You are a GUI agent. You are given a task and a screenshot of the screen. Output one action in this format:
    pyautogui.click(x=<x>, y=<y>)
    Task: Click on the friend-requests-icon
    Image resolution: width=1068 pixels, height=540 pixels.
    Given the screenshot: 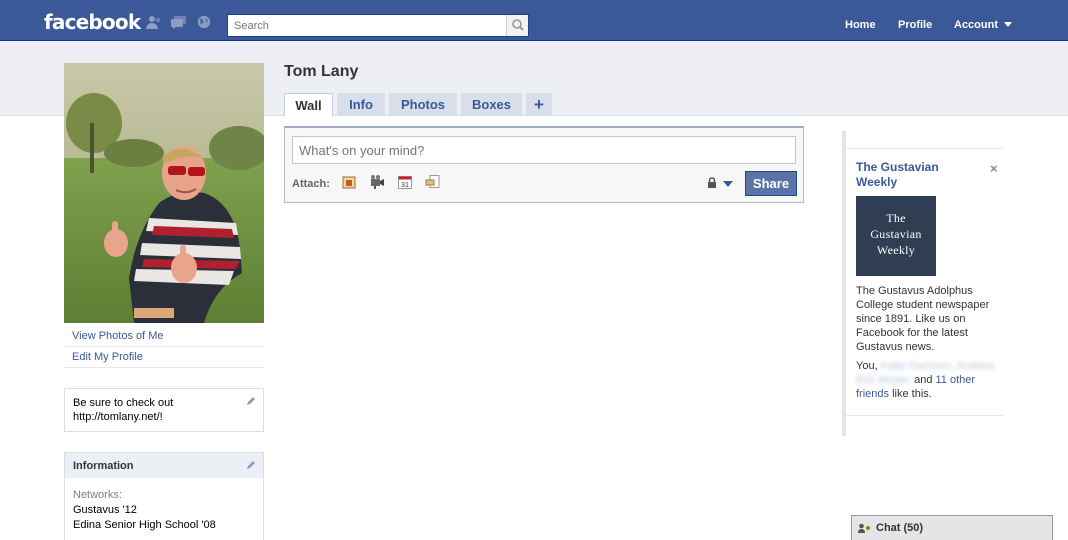 What is the action you would take?
    pyautogui.click(x=154, y=22)
    